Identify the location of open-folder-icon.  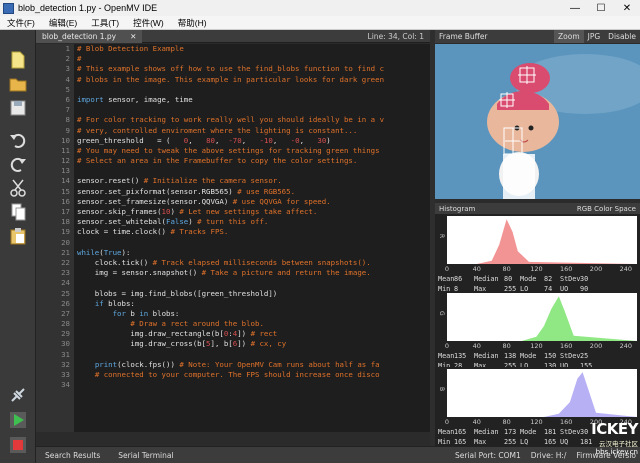
(18, 84).